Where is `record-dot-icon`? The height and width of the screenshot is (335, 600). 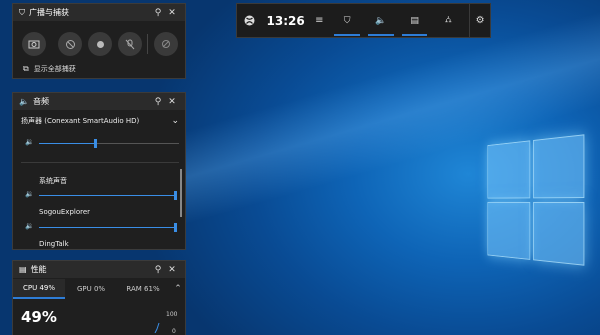 record-dot-icon is located at coordinates (100, 44).